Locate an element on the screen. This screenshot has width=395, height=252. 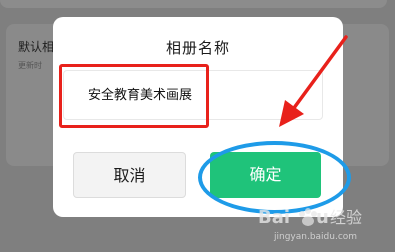
background-album-title: 默认相 is located at coordinates (36, 47).